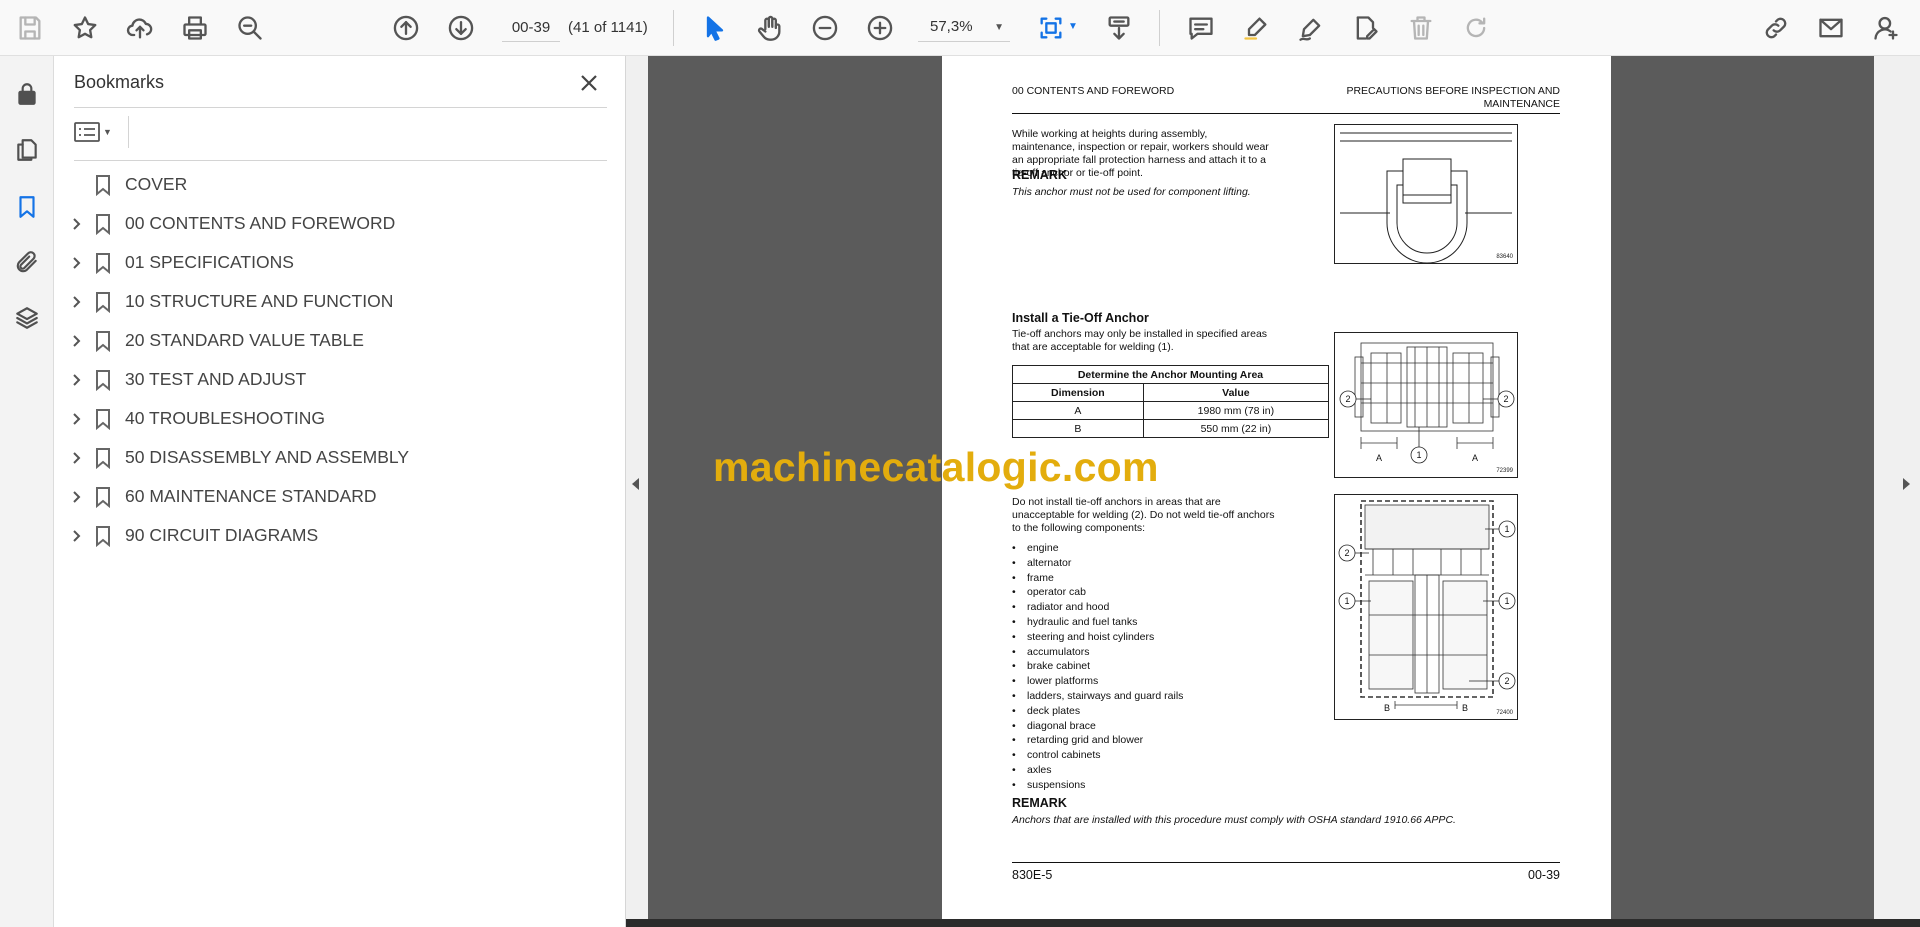  What do you see at coordinates (461, 28) in the screenshot?
I see `next-page-icon` at bounding box center [461, 28].